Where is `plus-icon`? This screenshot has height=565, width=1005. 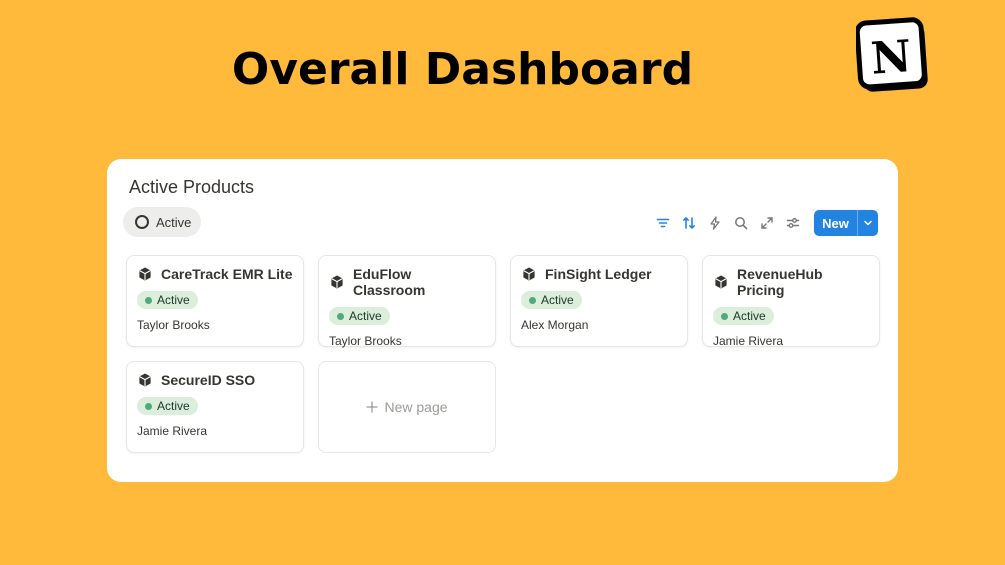
plus-icon is located at coordinates (372, 407).